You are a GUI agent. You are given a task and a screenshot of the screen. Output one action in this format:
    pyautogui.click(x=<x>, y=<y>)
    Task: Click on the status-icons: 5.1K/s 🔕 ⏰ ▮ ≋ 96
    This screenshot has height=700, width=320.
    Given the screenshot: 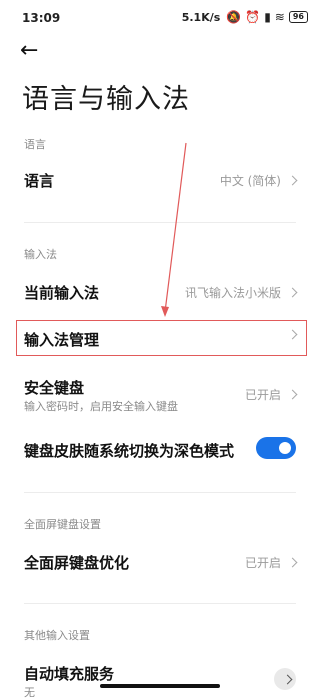 What is the action you would take?
    pyautogui.click(x=245, y=17)
    